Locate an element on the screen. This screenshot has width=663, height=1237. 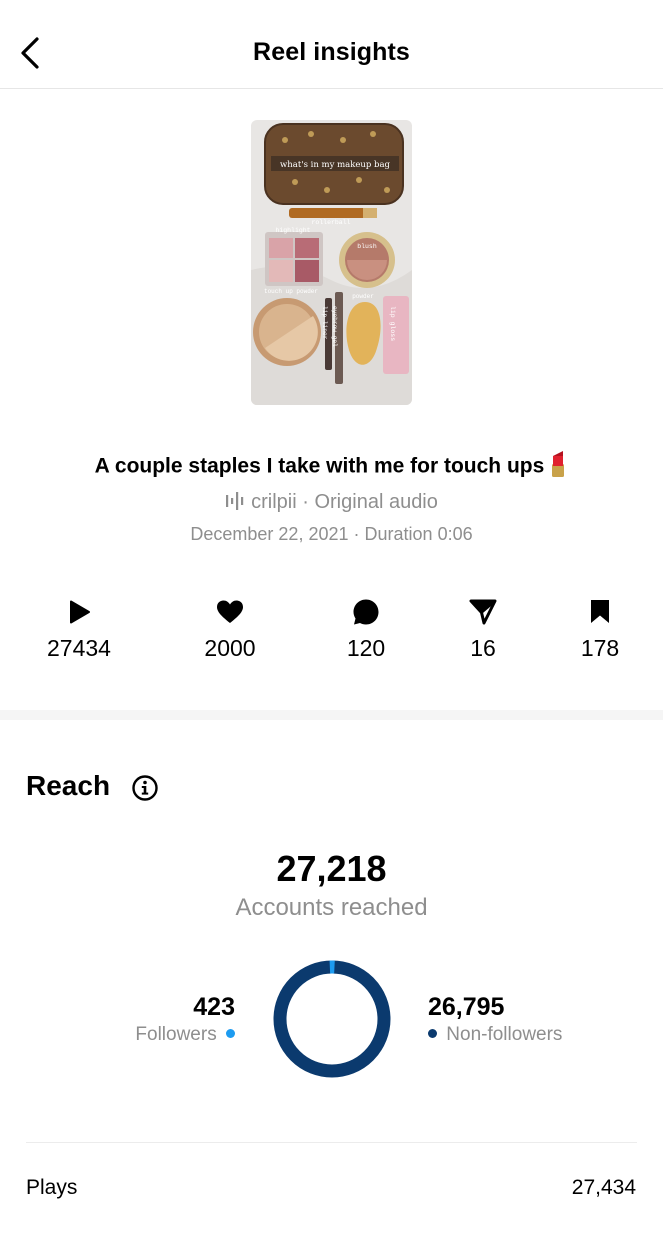
page-title: Reel insights is located at coordinates (331, 52).